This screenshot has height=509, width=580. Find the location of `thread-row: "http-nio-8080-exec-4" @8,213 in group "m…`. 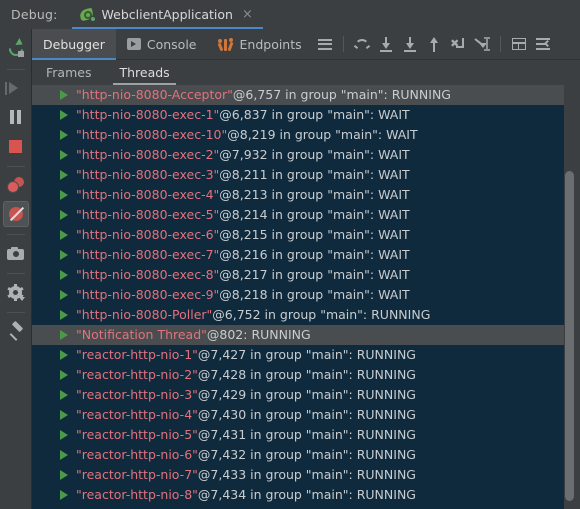

thread-row: "http-nio-8080-exec-4" @8,213 in group "m… is located at coordinates (298, 195).